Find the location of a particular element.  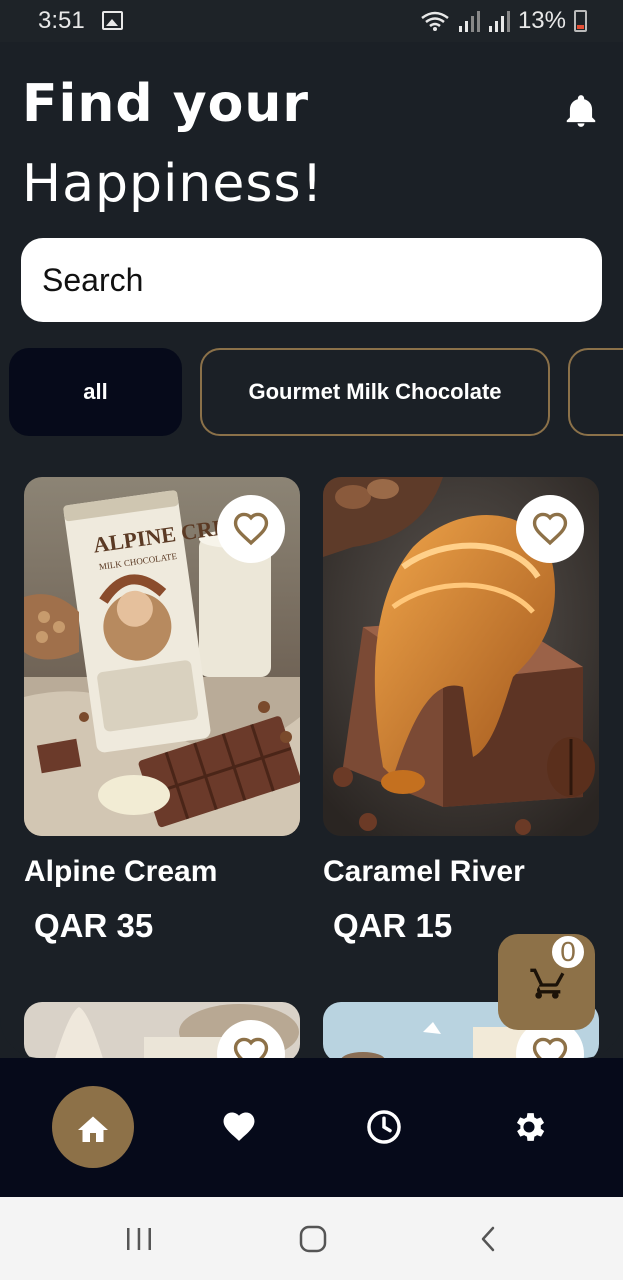

nav-settings is located at coordinates (529, 1127).